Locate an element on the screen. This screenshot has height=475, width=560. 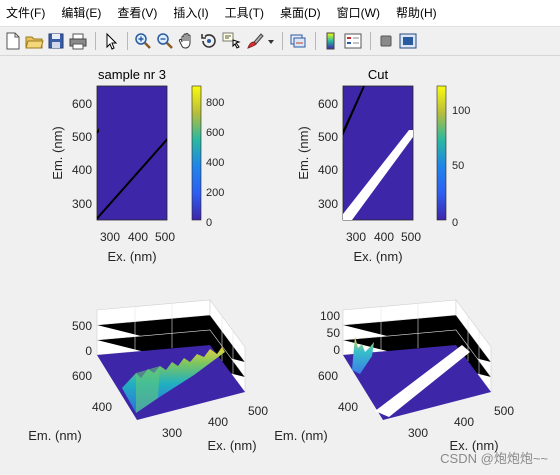
menu-help: 帮助(H) is located at coordinates (416, 13).